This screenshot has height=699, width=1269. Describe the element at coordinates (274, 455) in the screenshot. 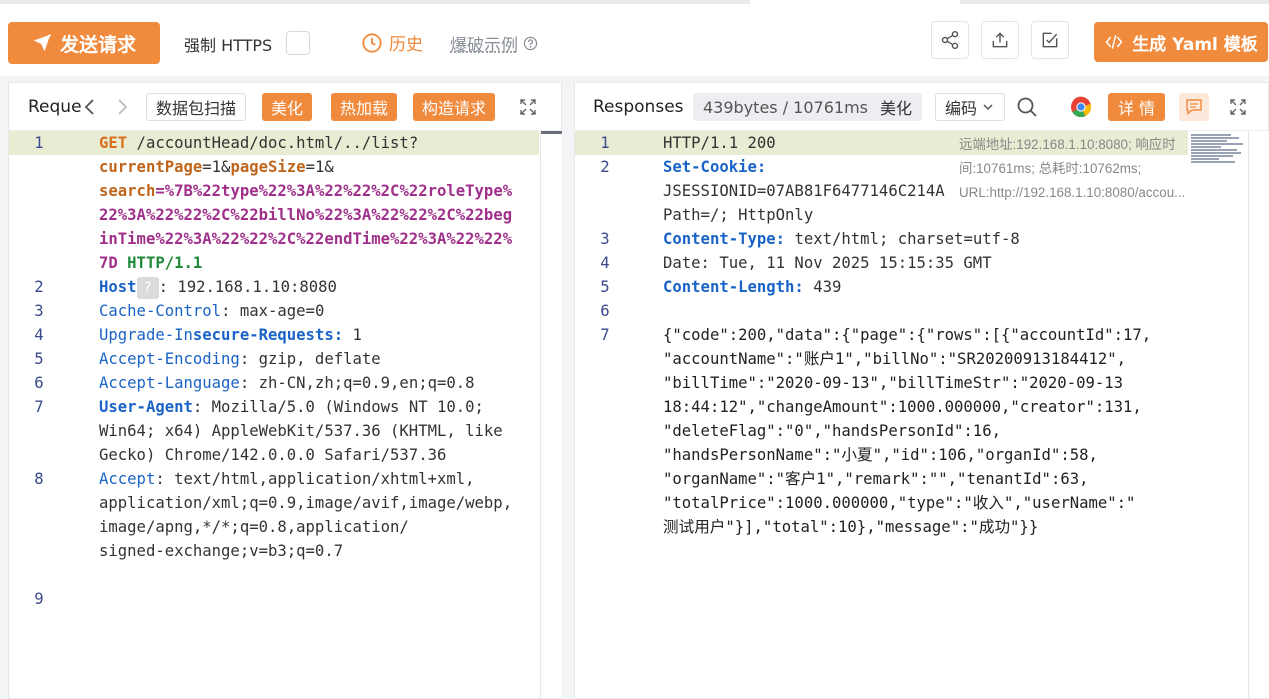

I see `code-line: Gecko) Chrome/142.0.0.0 Safari/537.36` at that location.